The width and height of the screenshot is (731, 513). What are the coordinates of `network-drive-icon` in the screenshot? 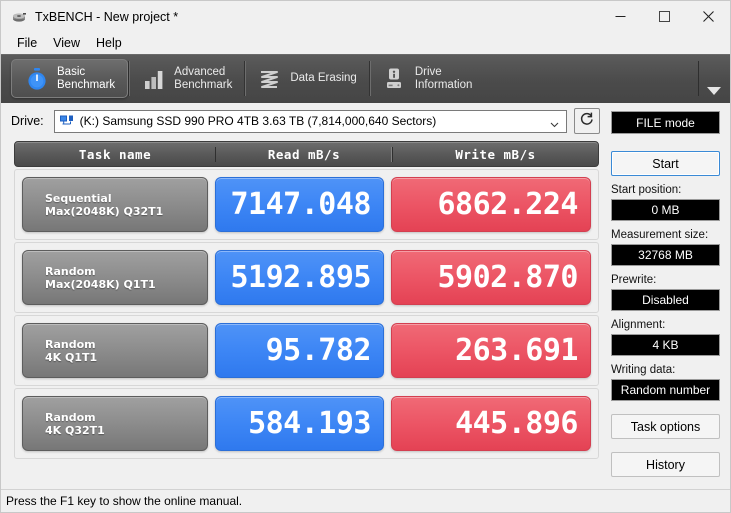 It's located at (67, 121).